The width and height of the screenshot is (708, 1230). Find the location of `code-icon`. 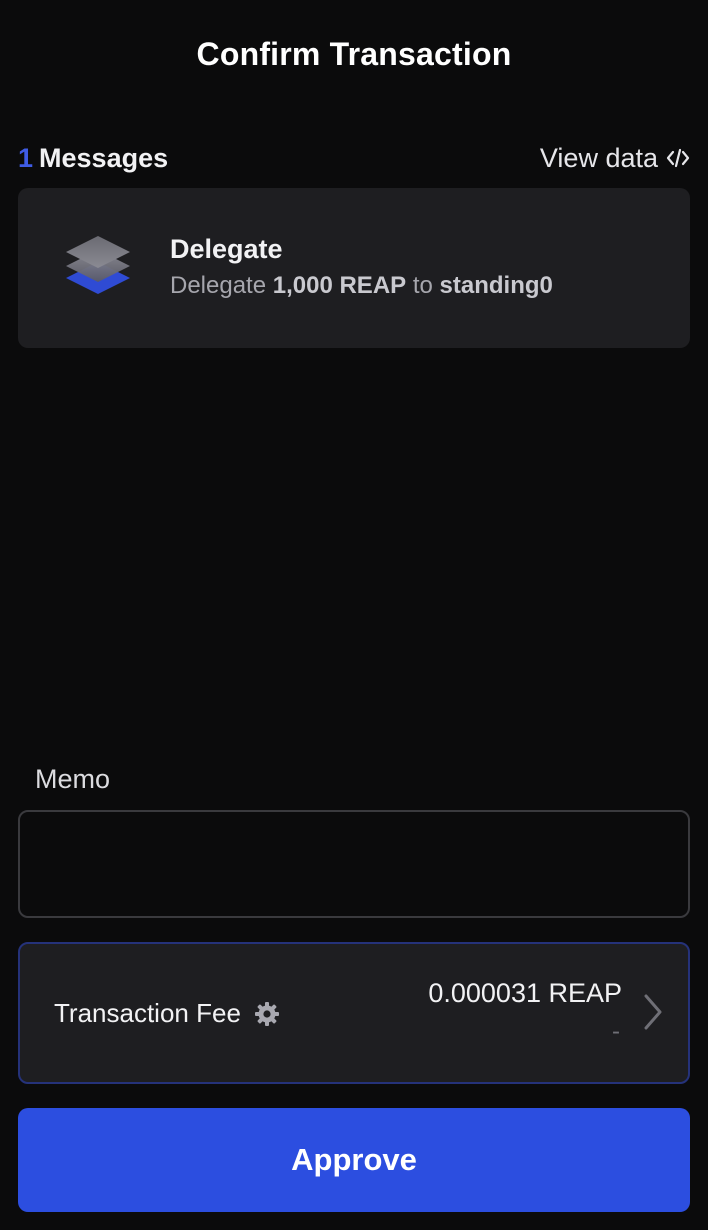

code-icon is located at coordinates (678, 158).